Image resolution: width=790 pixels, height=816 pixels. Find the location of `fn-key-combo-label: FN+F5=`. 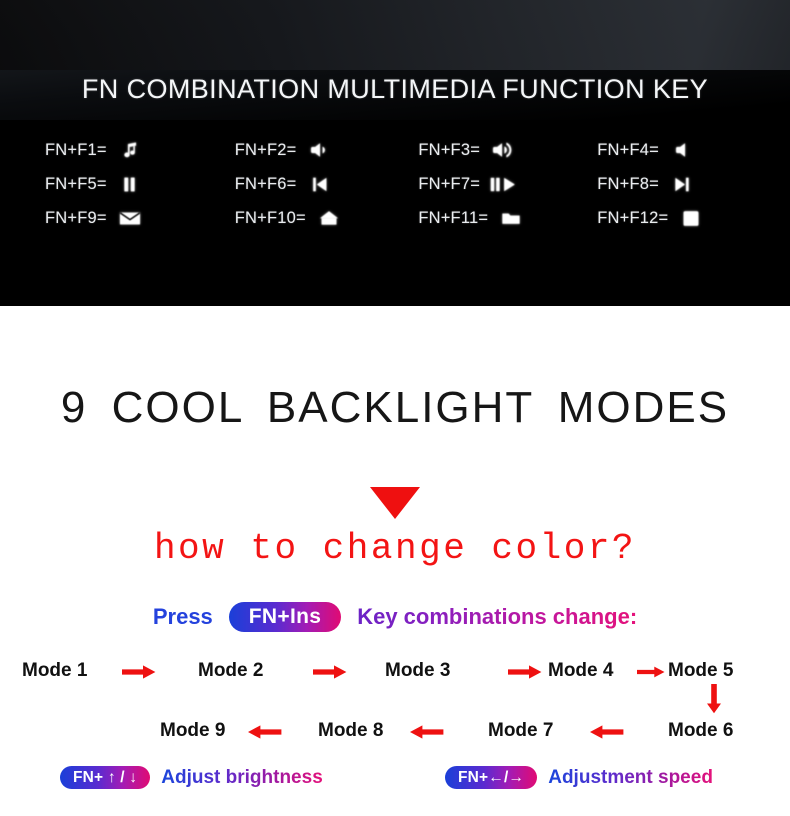

fn-key-combo-label: FN+F5= is located at coordinates (76, 183).